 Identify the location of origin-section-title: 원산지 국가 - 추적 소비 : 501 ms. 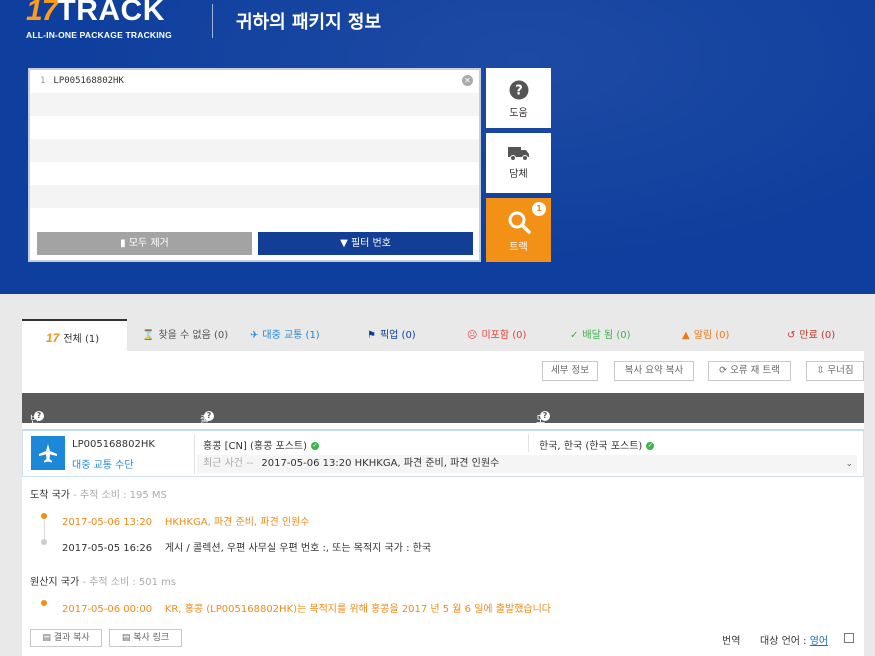
(103, 582).